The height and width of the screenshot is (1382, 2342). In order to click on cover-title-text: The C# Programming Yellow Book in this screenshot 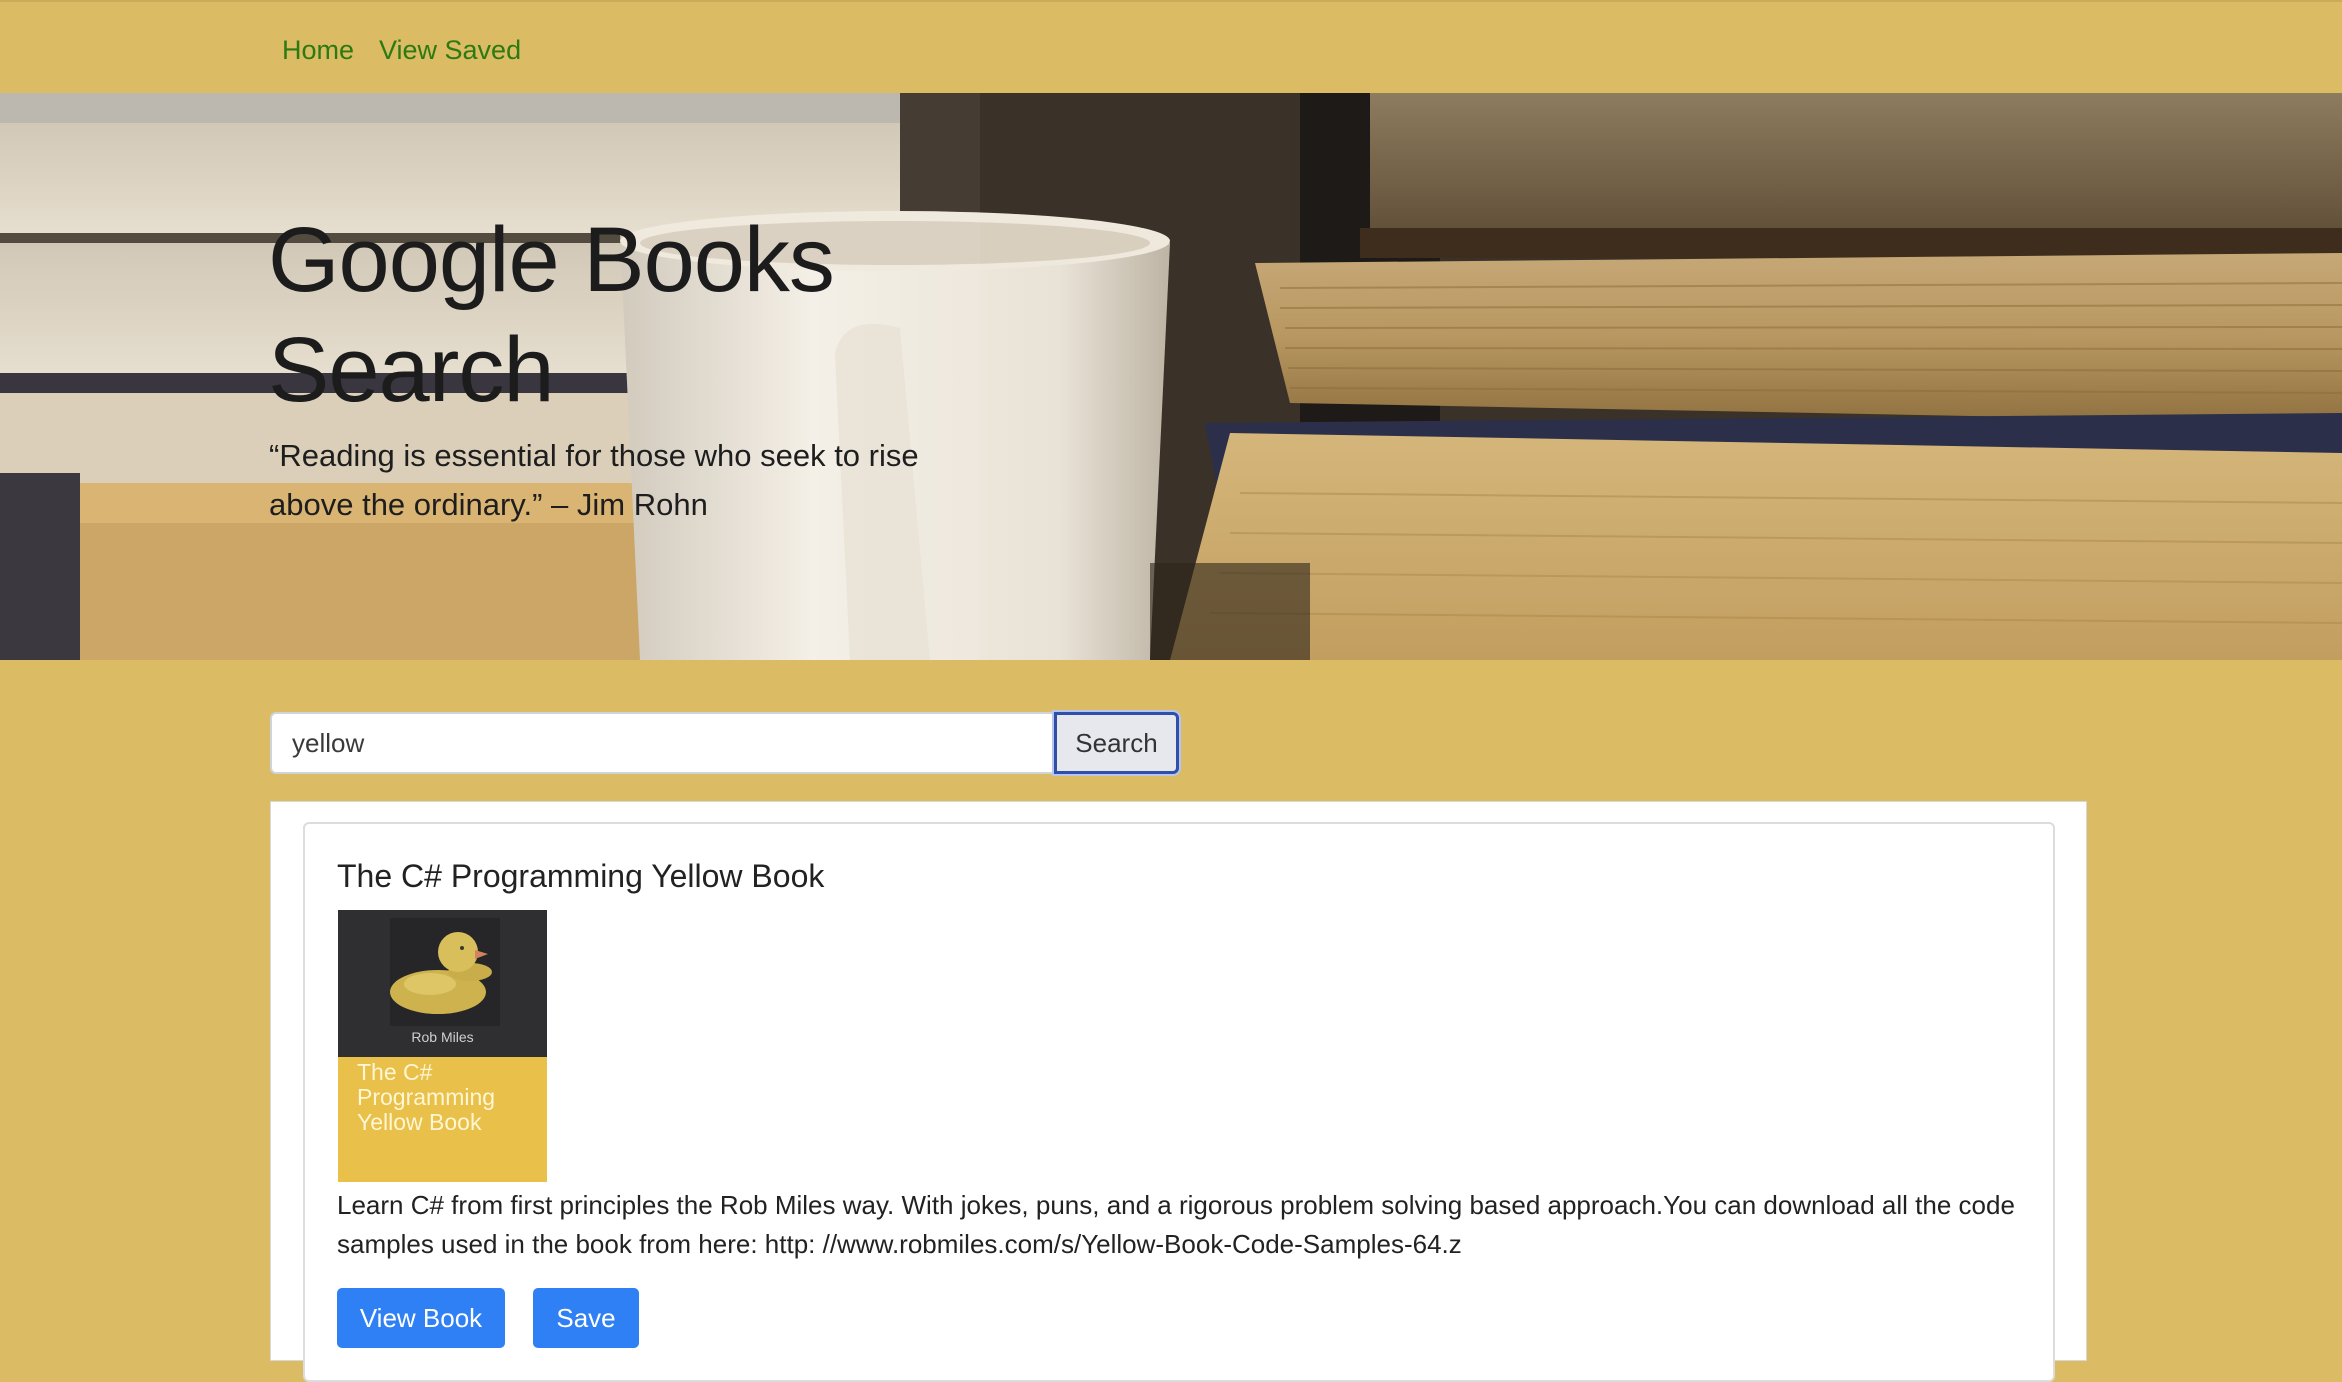, I will do `click(426, 1097)`.